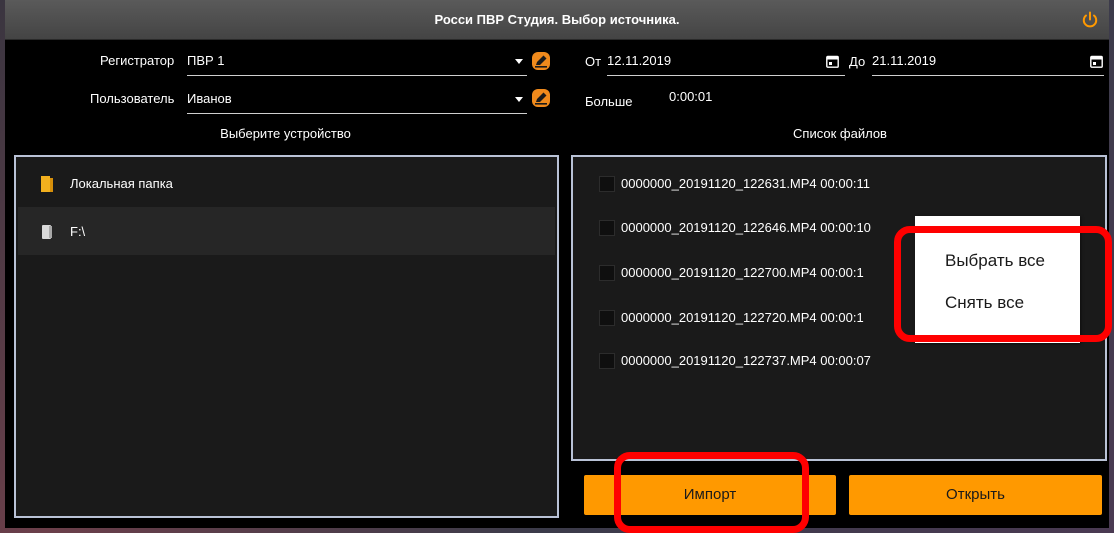  I want to click on device-label: Локальная папка, so click(121, 183).